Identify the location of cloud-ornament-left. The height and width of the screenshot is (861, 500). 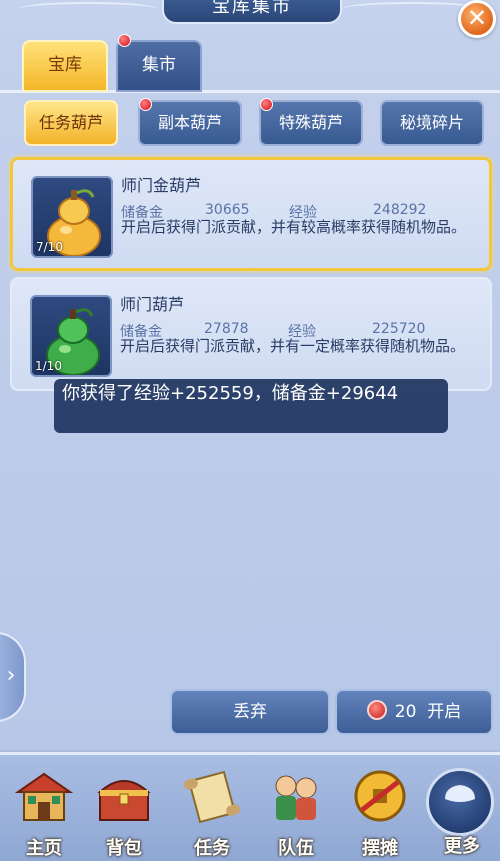
(88, 9).